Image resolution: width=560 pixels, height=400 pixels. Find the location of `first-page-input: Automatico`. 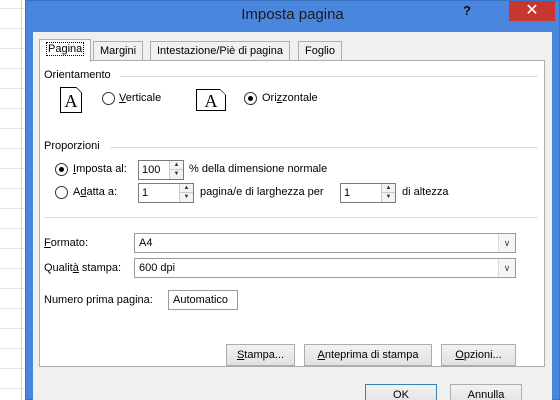

first-page-input: Automatico is located at coordinates (203, 300).